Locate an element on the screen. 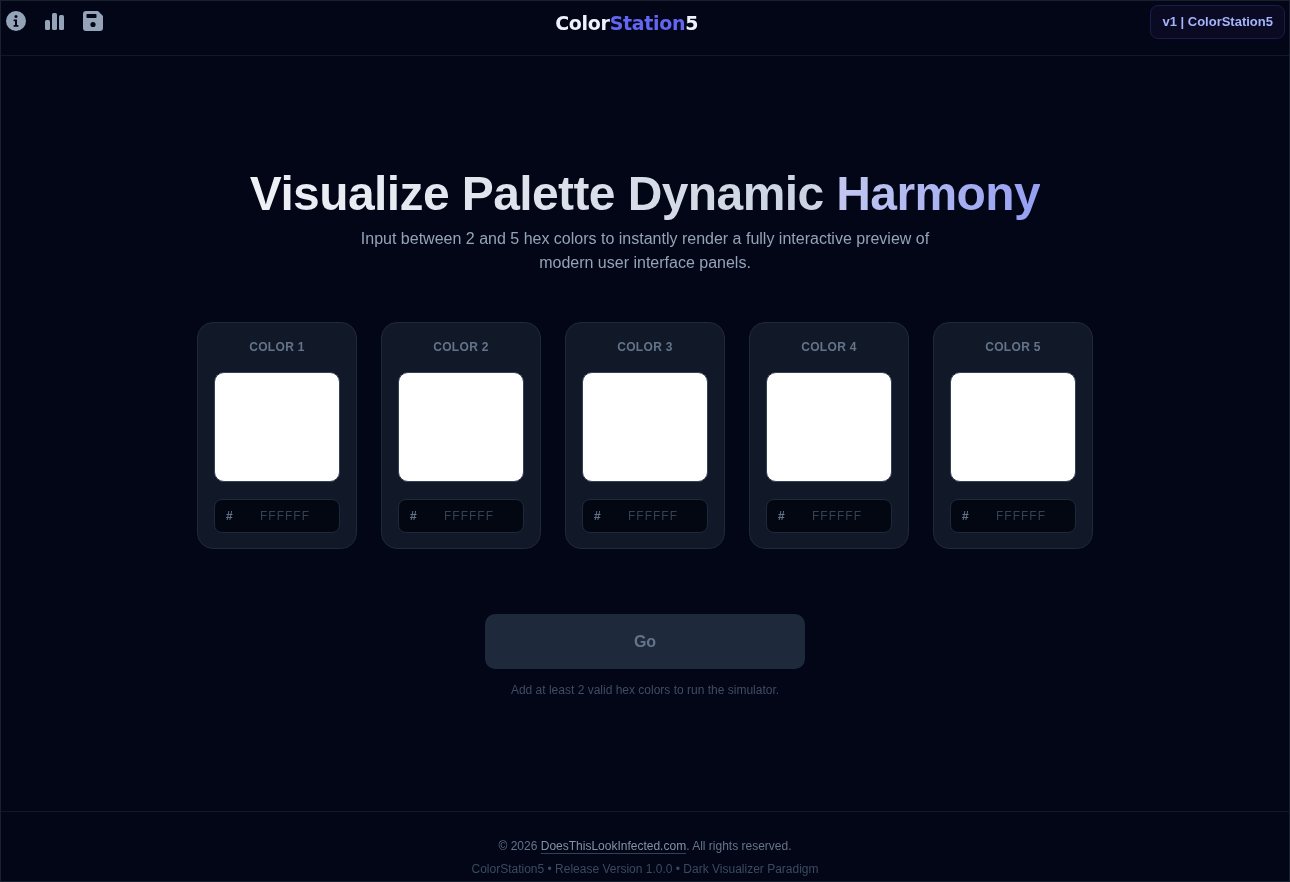 Image resolution: width=1290 pixels, height=882 pixels. bar-chart-icon is located at coordinates (54, 21).